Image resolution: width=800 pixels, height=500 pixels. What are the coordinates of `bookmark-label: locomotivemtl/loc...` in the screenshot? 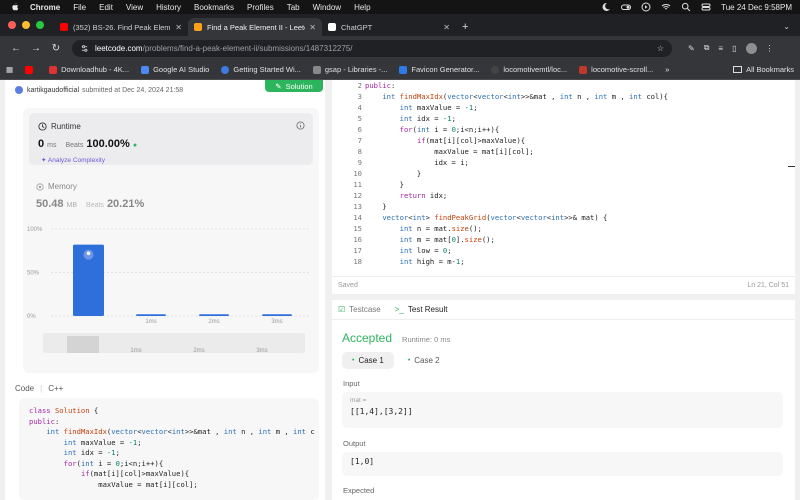 It's located at (535, 69).